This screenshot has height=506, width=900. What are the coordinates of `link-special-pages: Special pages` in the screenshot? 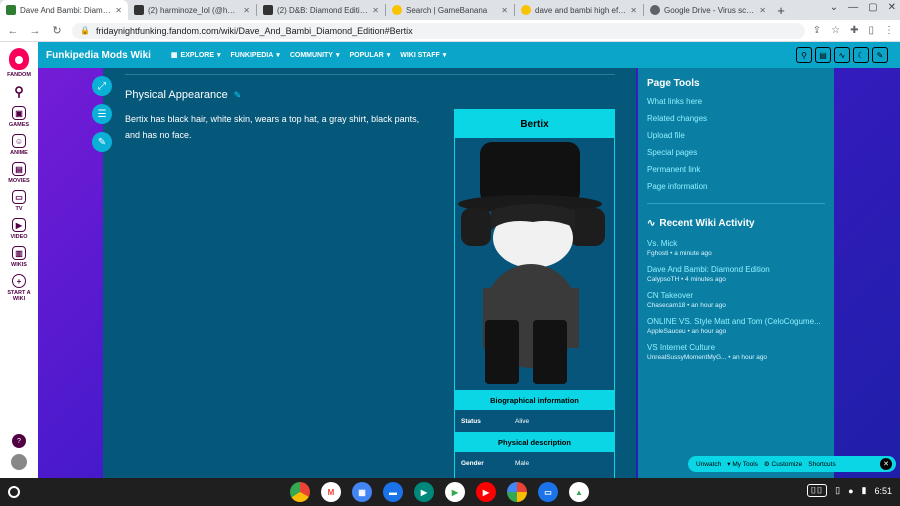 It's located at (736, 152).